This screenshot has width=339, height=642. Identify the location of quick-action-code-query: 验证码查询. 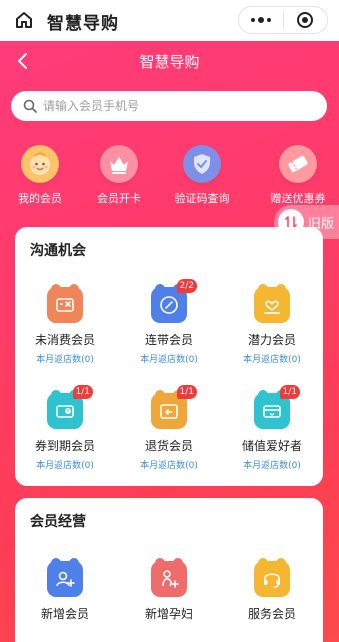
(202, 175).